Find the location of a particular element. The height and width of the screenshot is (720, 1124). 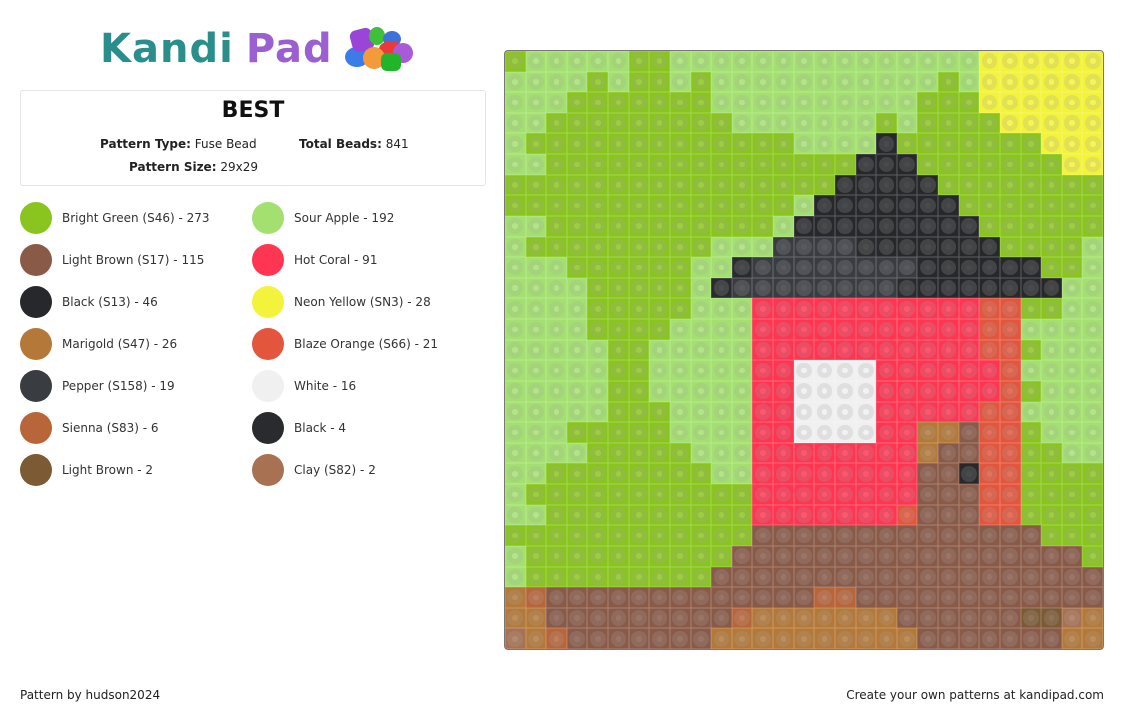

kandipad-link: Create your own patterns at kandipad.com is located at coordinates (975, 695).